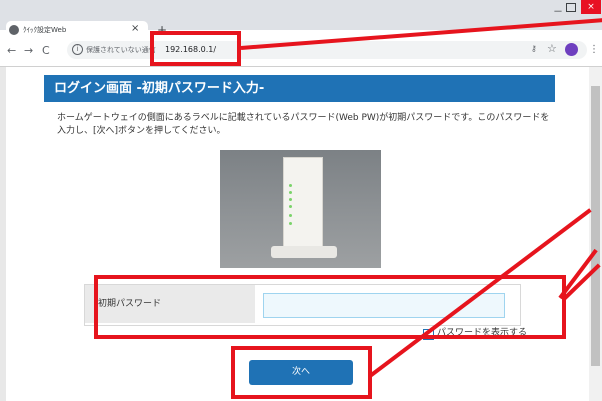  I want to click on window-close-icon: ×, so click(591, 7).